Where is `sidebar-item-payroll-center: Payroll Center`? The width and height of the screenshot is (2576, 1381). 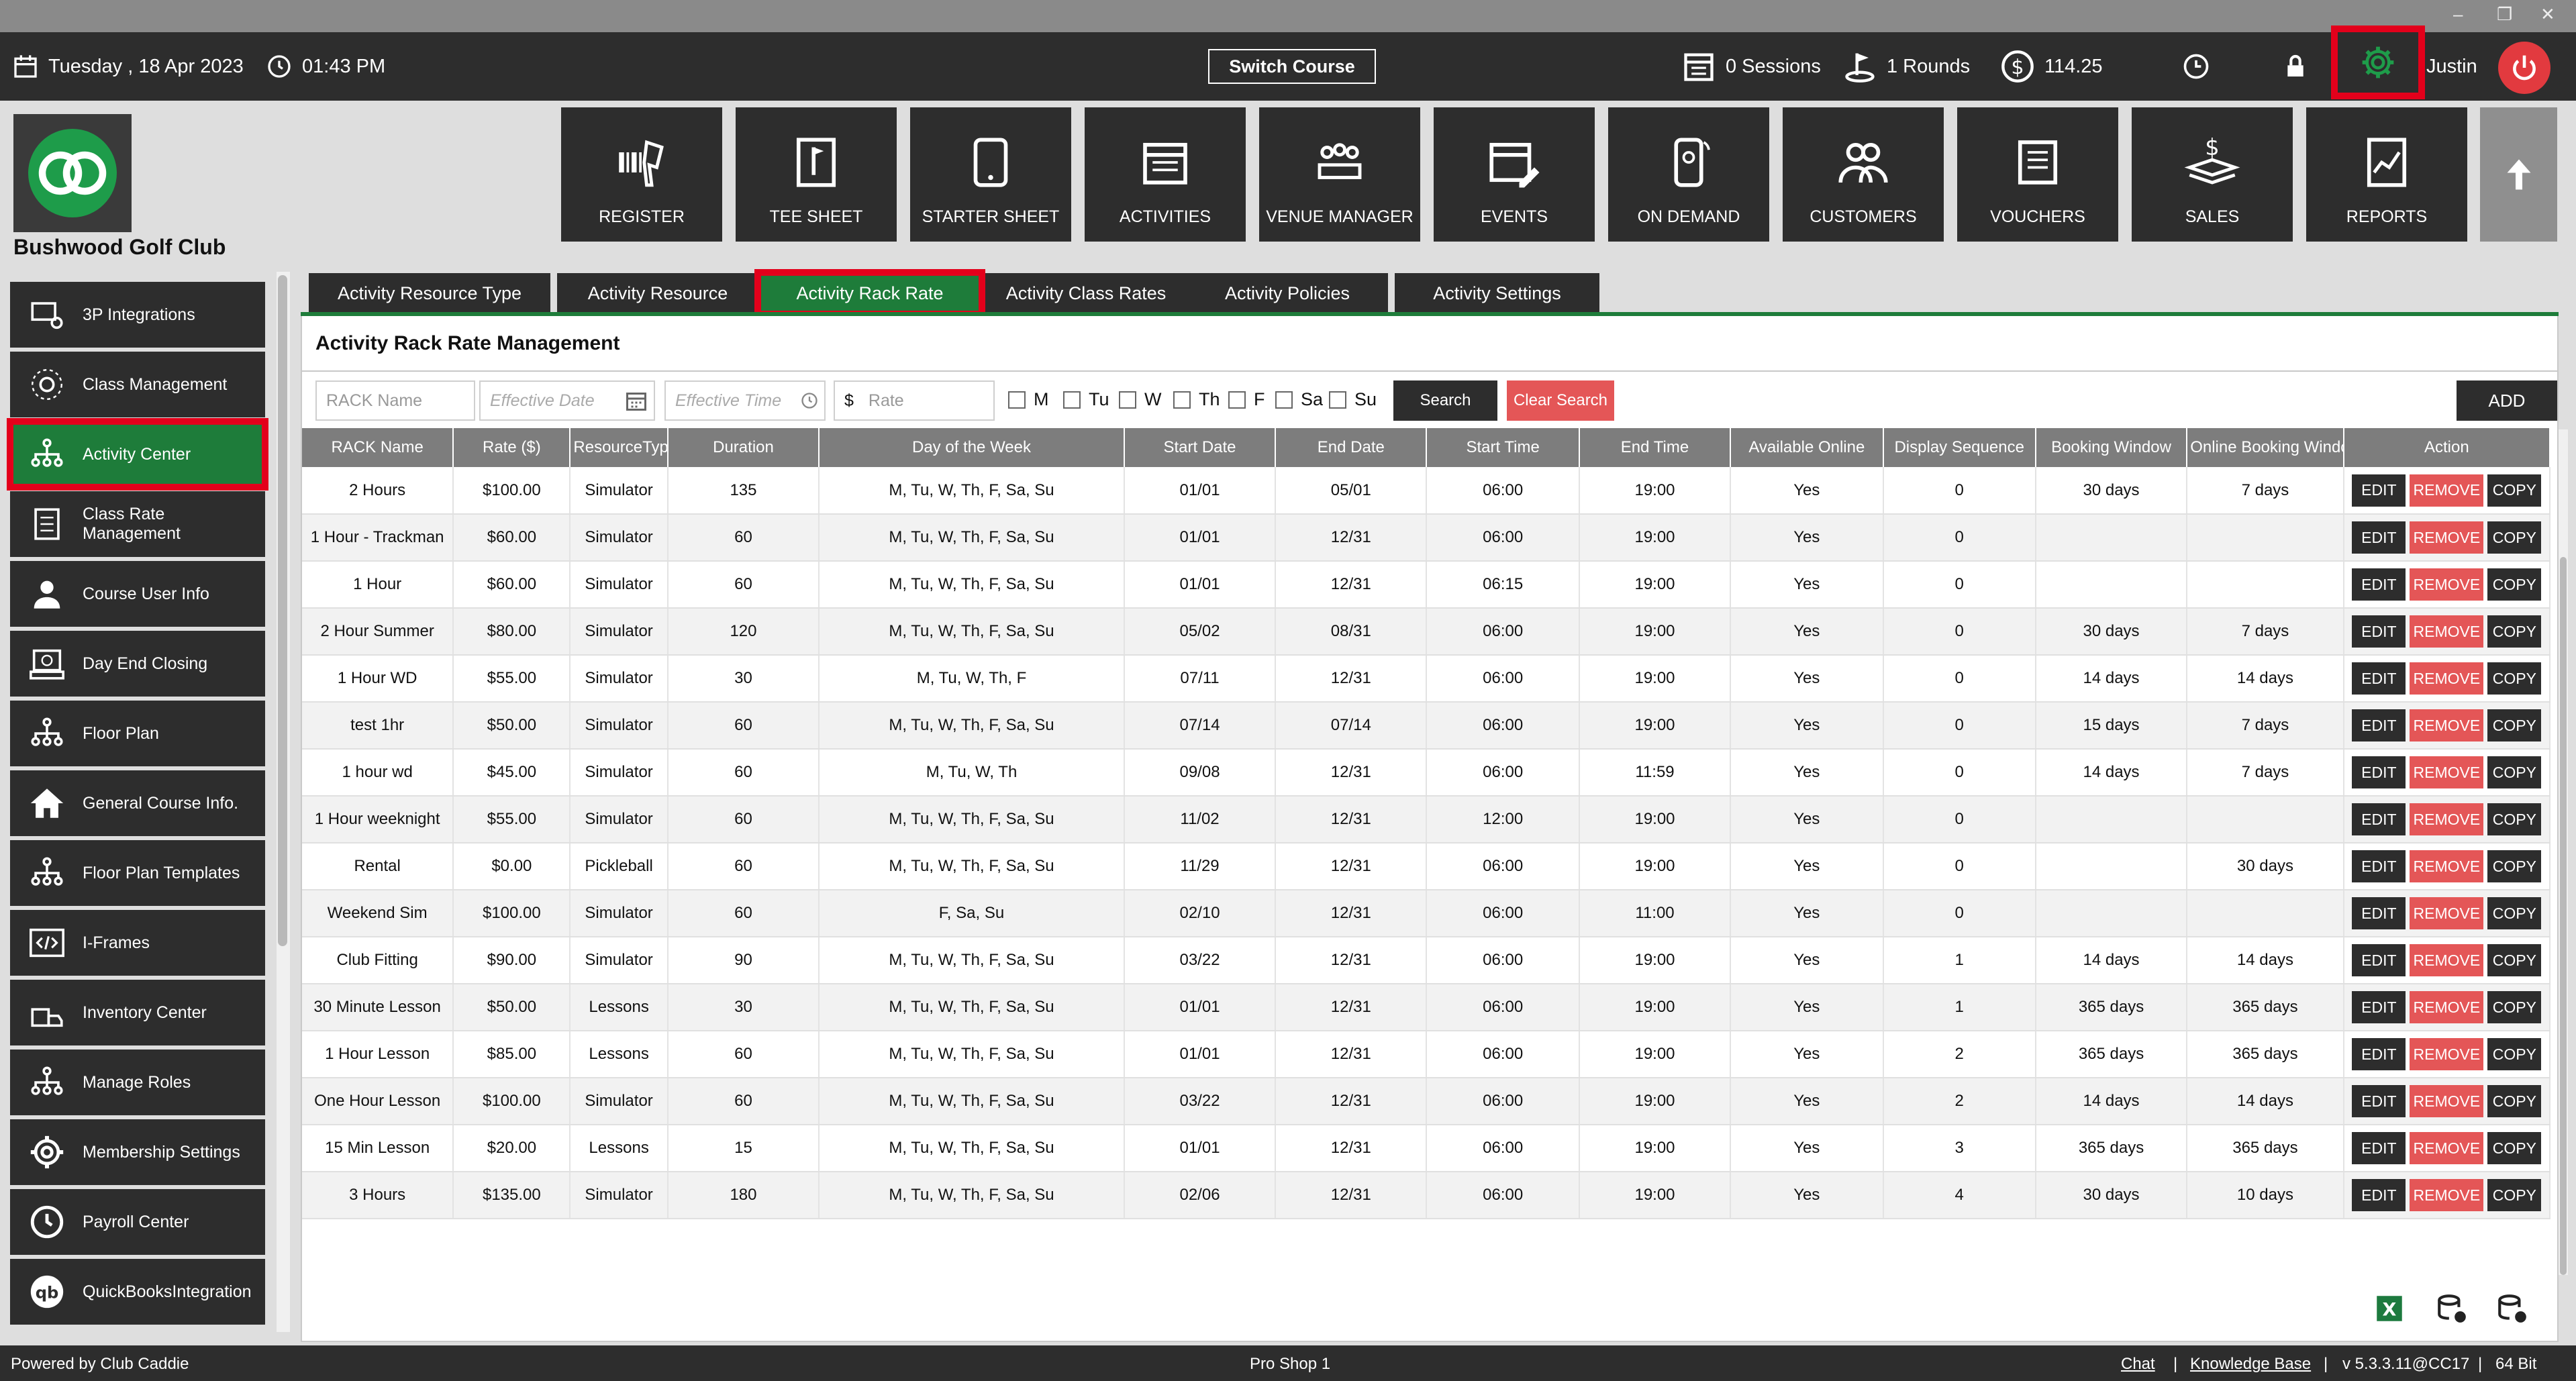
sidebar-item-payroll-center: Payroll Center is located at coordinates (137, 1222).